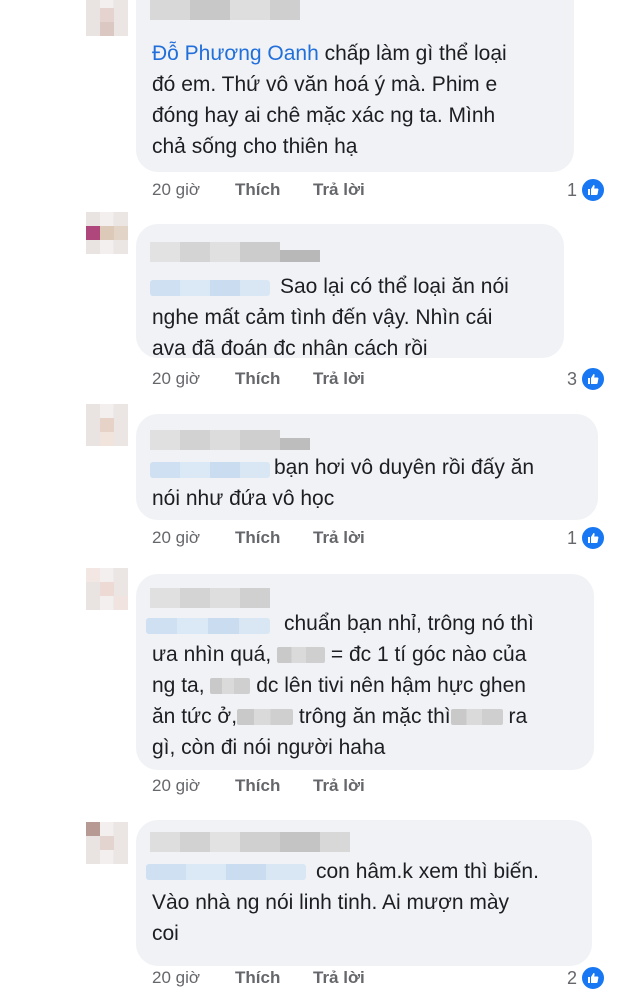 The height and width of the screenshot is (1000, 625). What do you see at coordinates (571, 378) in the screenshot?
I see `reaction-number: 3` at bounding box center [571, 378].